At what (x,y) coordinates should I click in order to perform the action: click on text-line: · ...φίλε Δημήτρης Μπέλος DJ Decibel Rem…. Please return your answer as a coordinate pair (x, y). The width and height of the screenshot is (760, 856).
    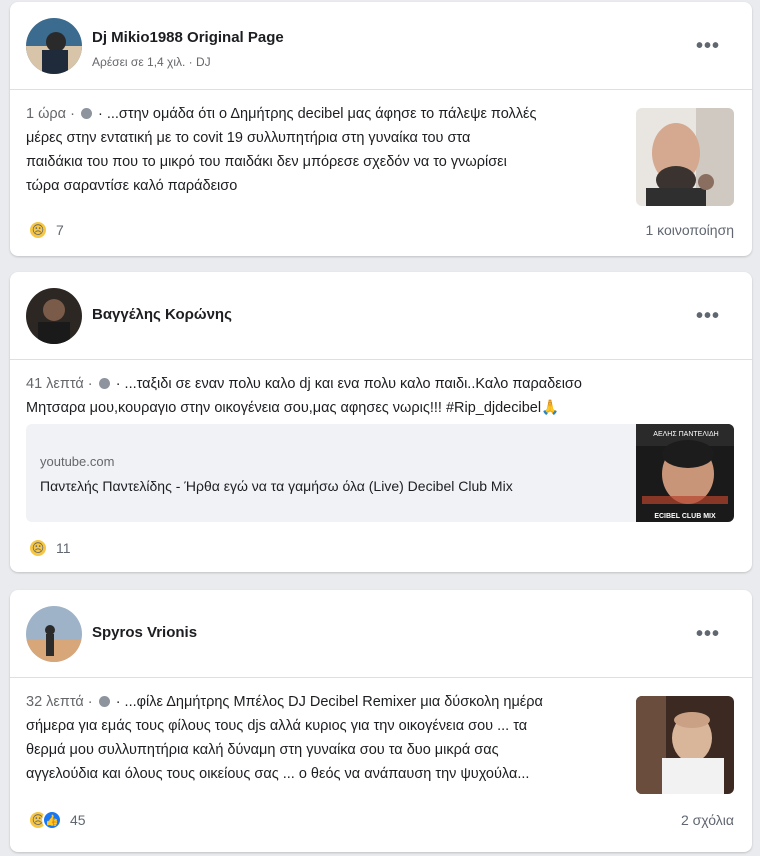
    Looking at the image, I should click on (329, 702).